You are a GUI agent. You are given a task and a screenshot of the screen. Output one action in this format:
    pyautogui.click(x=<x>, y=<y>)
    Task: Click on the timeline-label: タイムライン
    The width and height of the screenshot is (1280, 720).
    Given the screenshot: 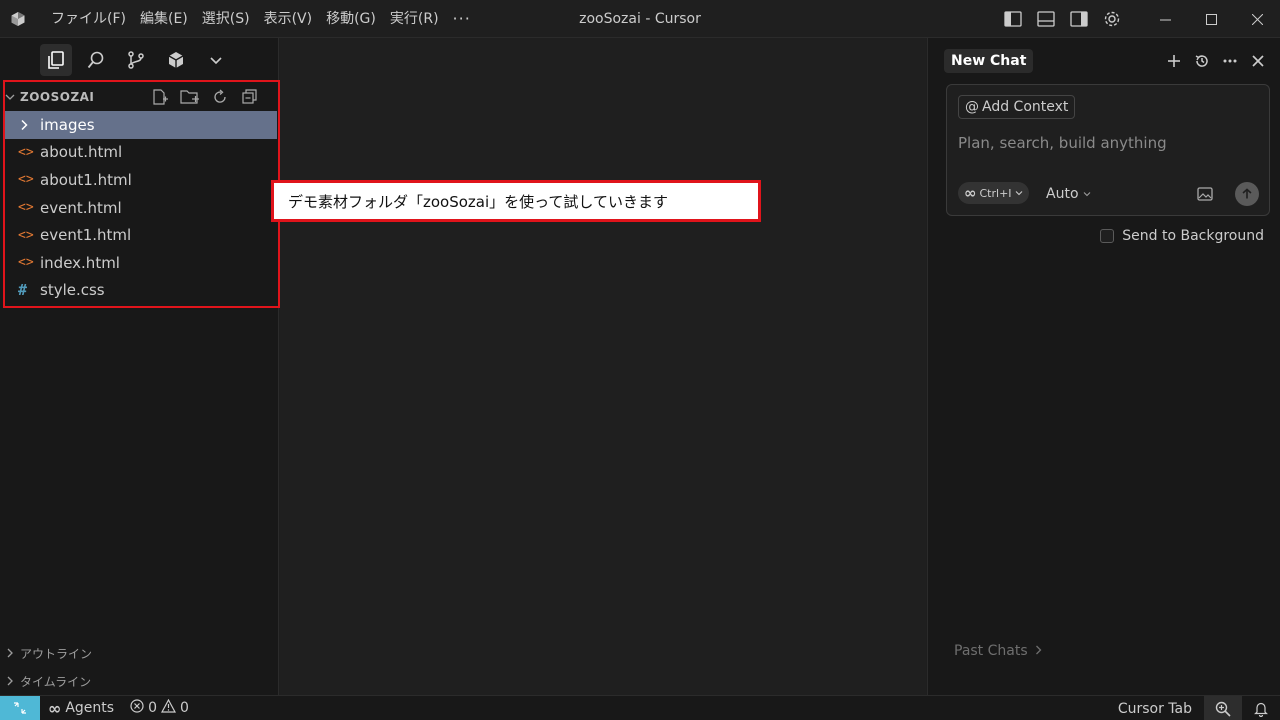 What is the action you would take?
    pyautogui.click(x=56, y=681)
    